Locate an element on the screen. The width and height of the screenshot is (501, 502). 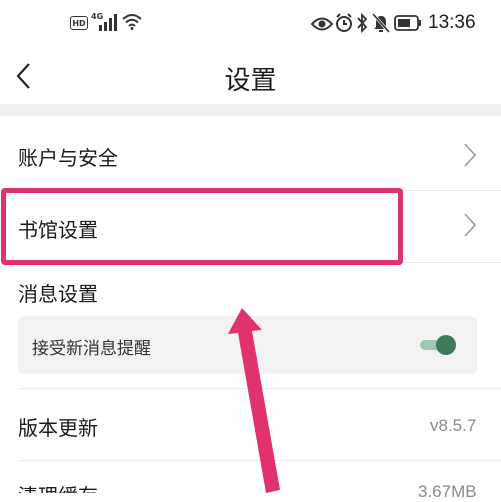
row-label: 接受新消息提醒 is located at coordinates (91, 349).